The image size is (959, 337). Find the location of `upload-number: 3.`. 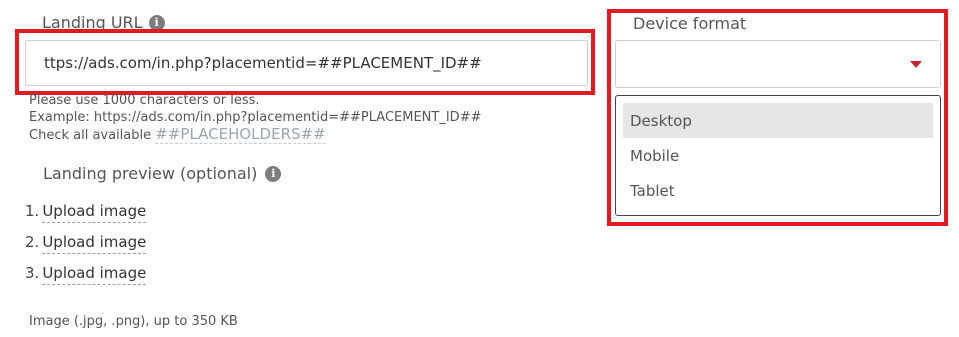

upload-number: 3. is located at coordinates (32, 273).